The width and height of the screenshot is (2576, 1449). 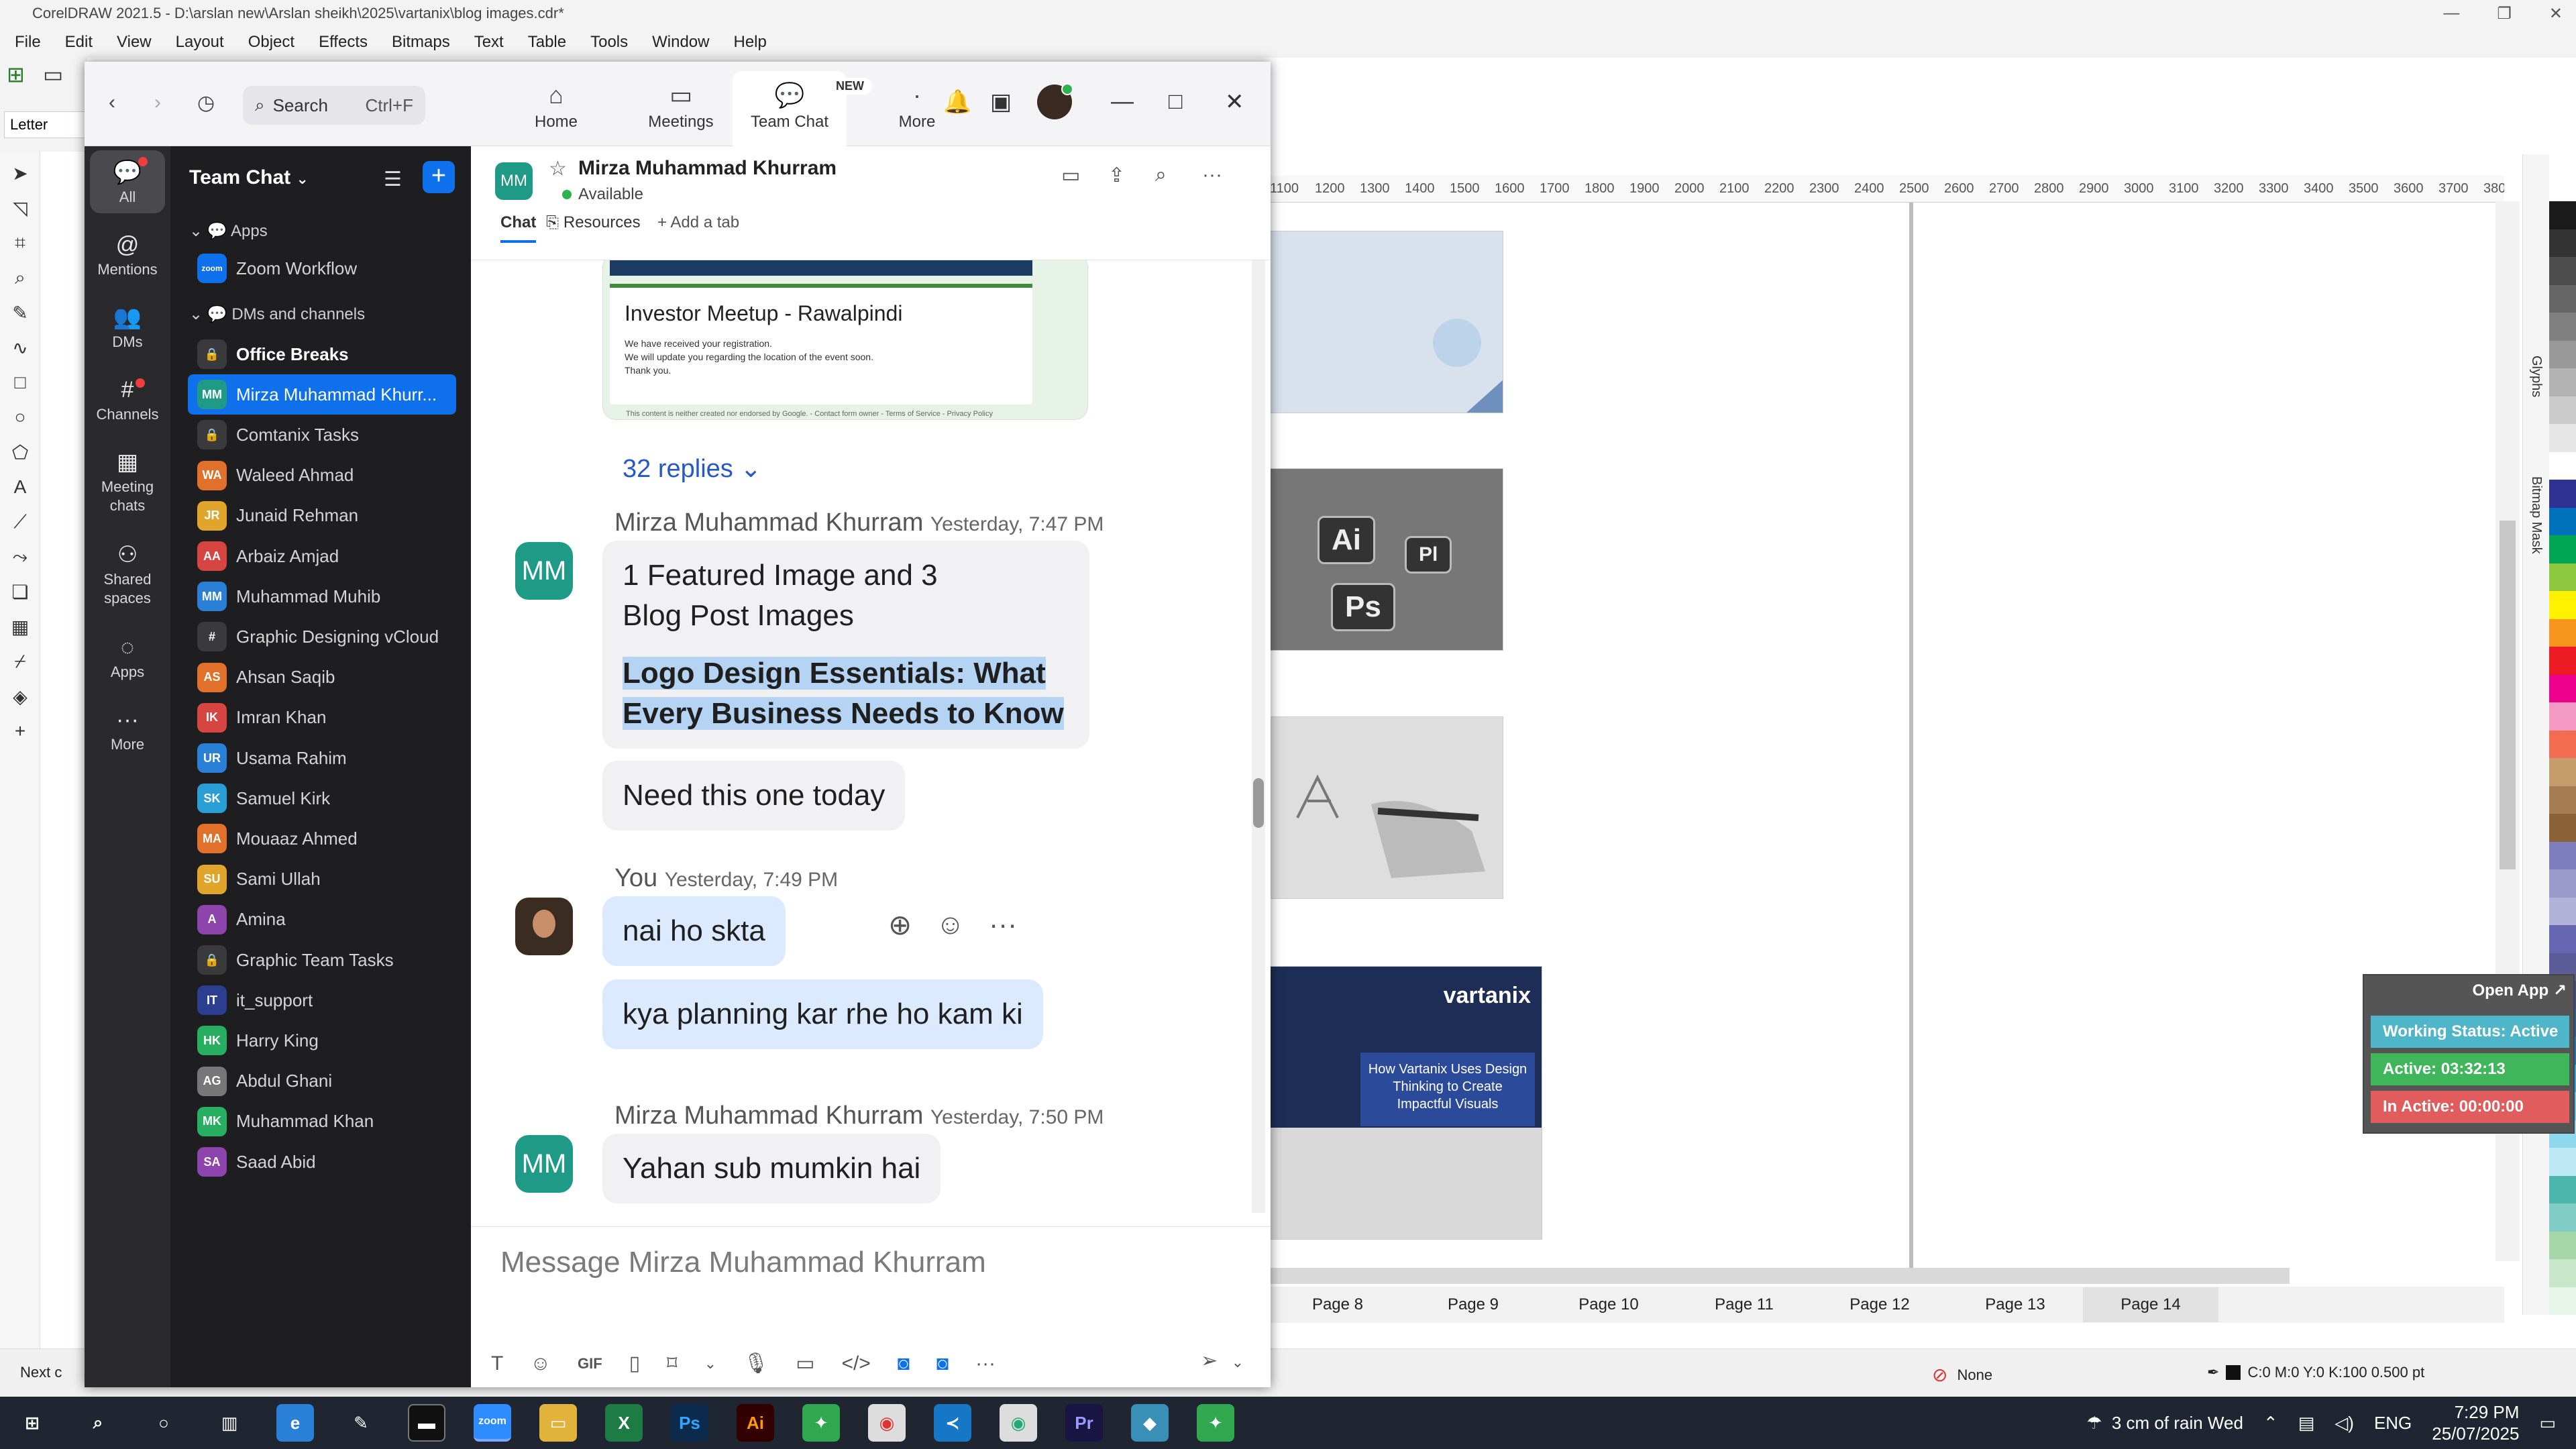 What do you see at coordinates (855, 1363) in the screenshot?
I see `code-snippet-icon: </>` at bounding box center [855, 1363].